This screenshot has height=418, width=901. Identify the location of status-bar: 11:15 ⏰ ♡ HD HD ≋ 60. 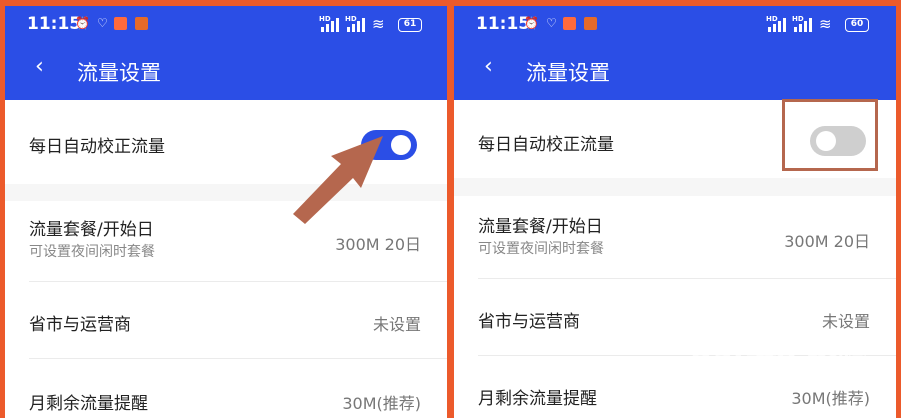
(675, 26).